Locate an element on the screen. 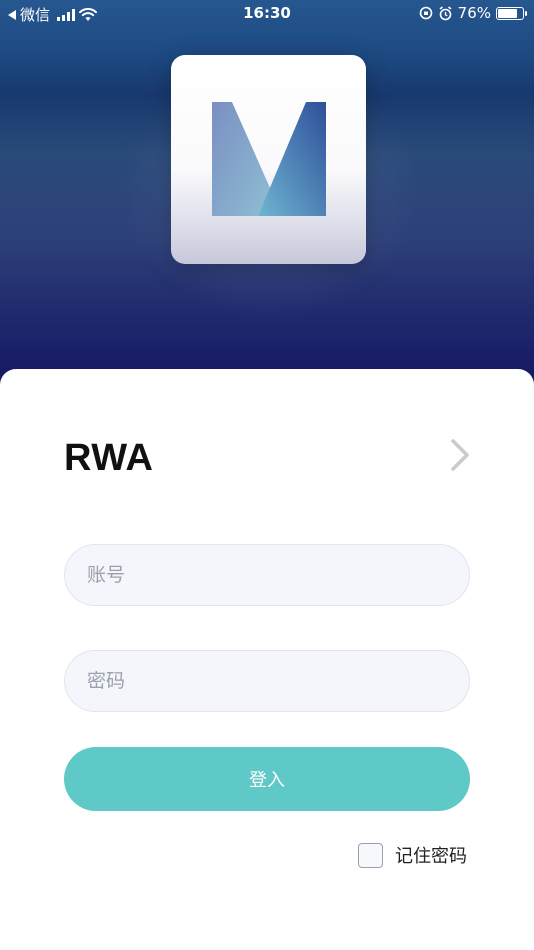  logo-mark-icon is located at coordinates (269, 159).